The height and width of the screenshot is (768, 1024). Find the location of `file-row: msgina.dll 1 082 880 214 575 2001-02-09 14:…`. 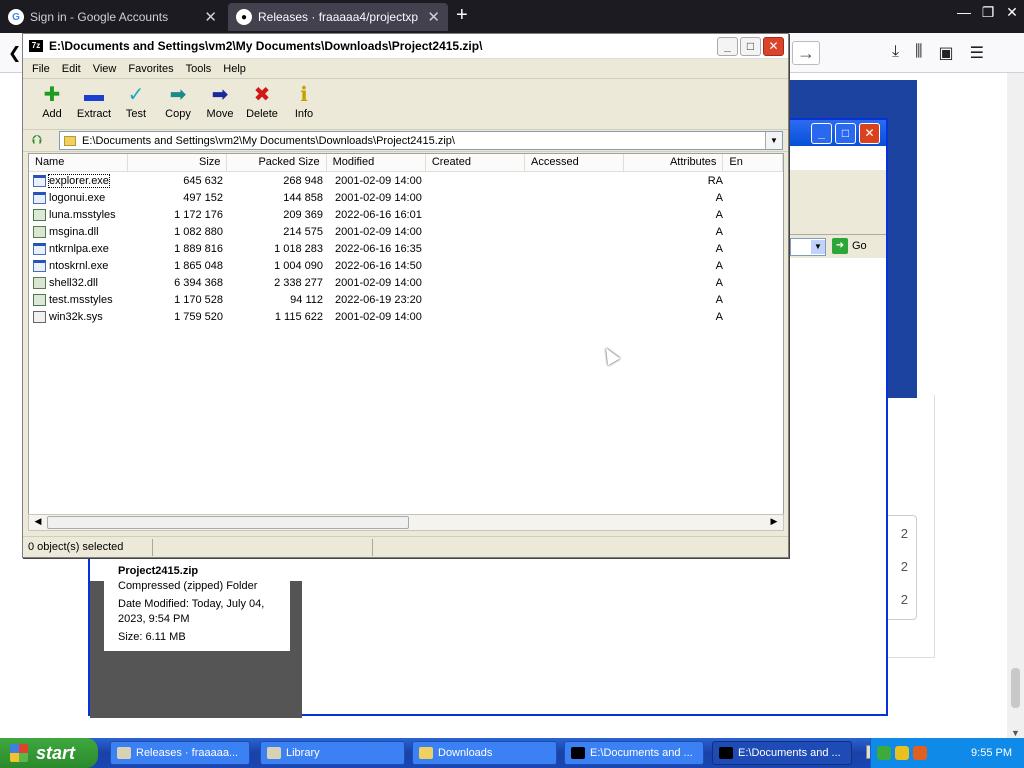

file-row: msgina.dll 1 082 880 214 575 2001-02-09 14:… is located at coordinates (406, 231).